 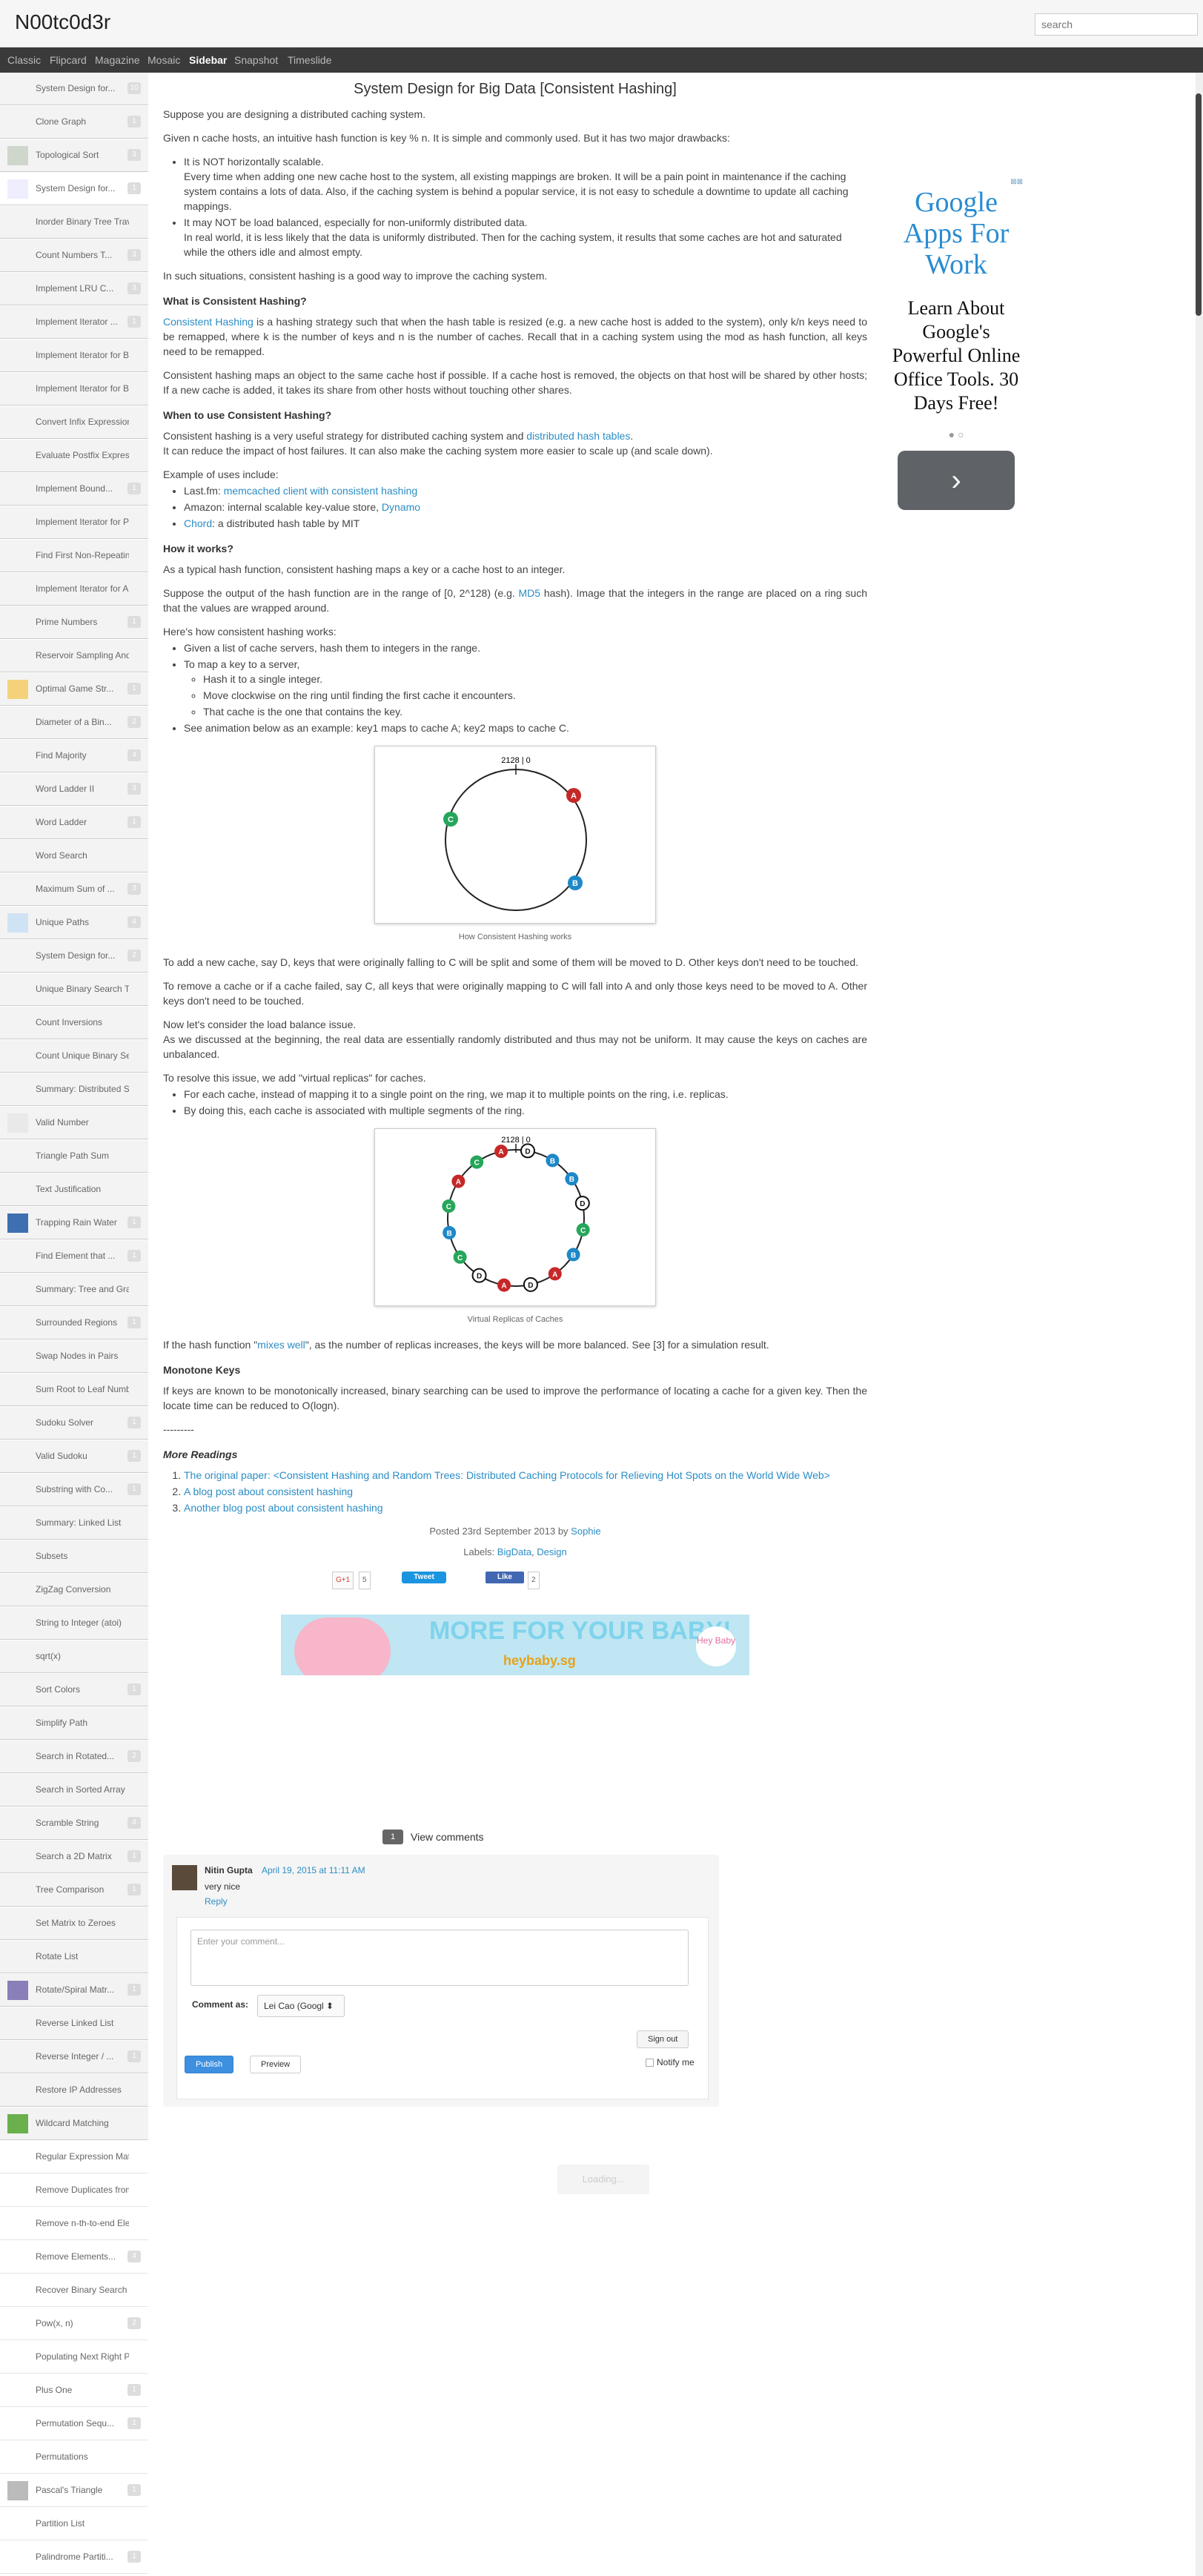 I want to click on nav-item-snapshot: Snapshot, so click(x=256, y=60).